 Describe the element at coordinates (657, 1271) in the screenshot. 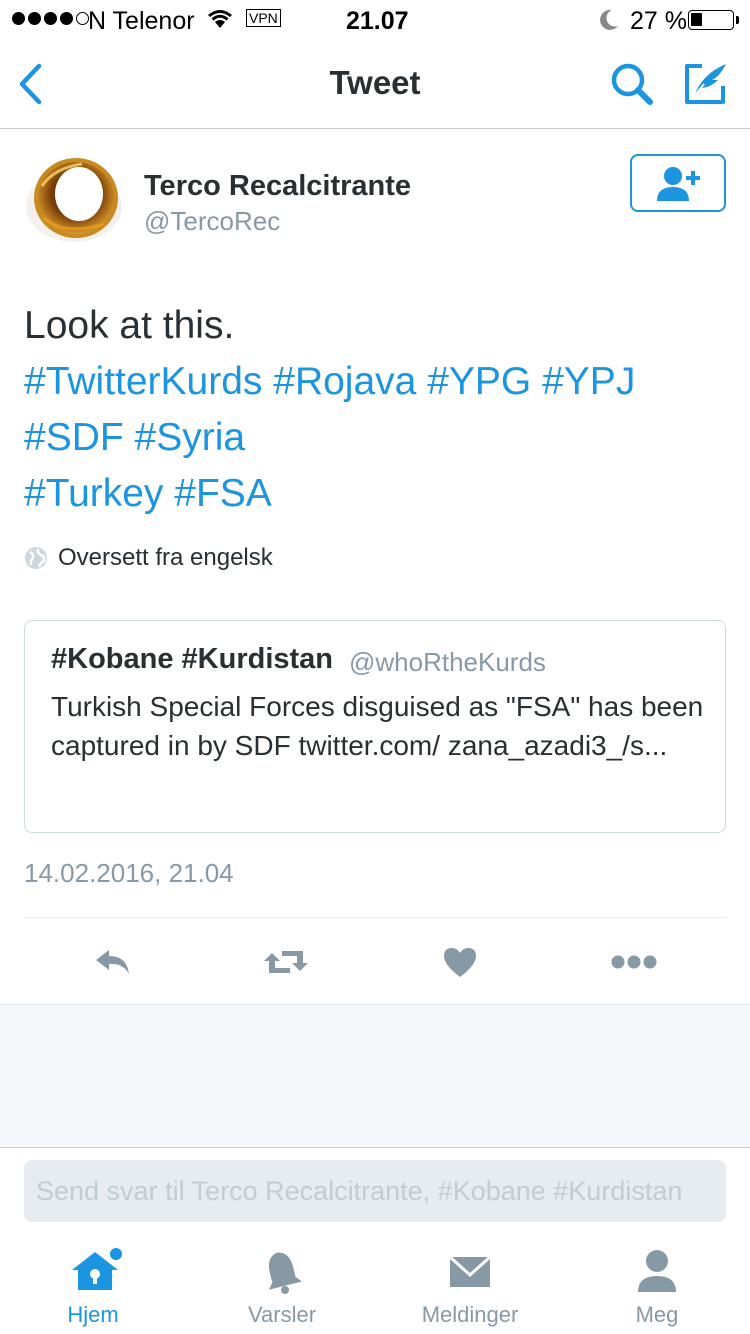

I see `person-icon` at that location.